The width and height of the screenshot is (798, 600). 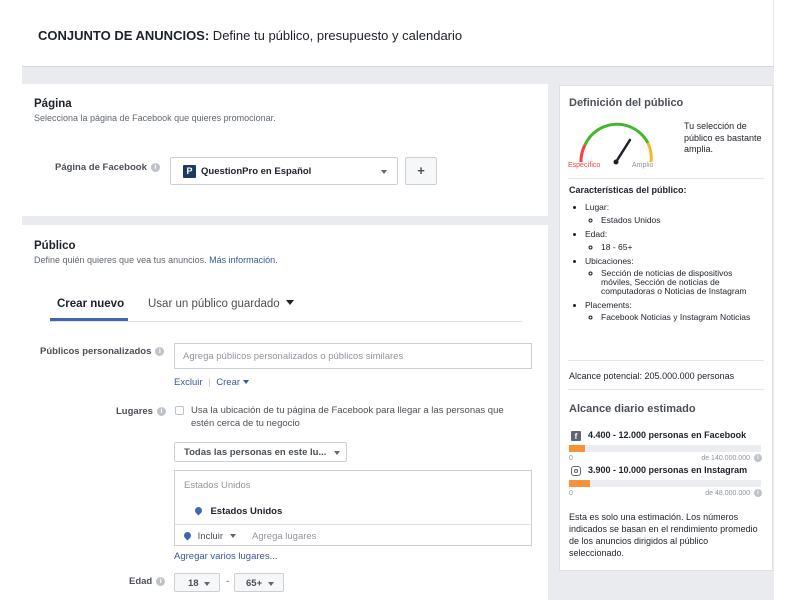 What do you see at coordinates (246, 511) in the screenshot?
I see `location-item-name: Estados Unidos` at bounding box center [246, 511].